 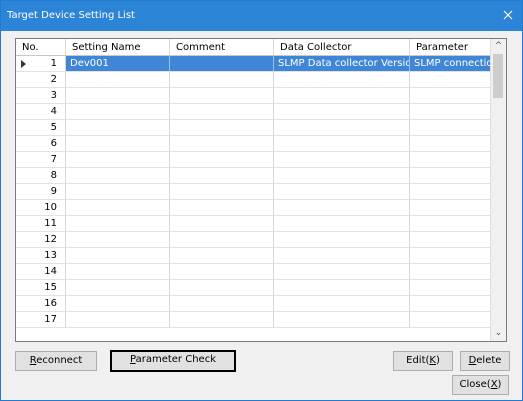 What do you see at coordinates (173, 361) in the screenshot?
I see `parameter-check-button: Parameter Check` at bounding box center [173, 361].